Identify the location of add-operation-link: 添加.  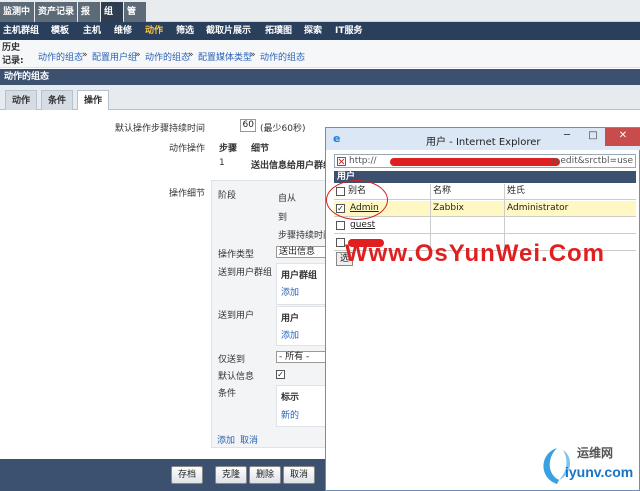
(226, 439).